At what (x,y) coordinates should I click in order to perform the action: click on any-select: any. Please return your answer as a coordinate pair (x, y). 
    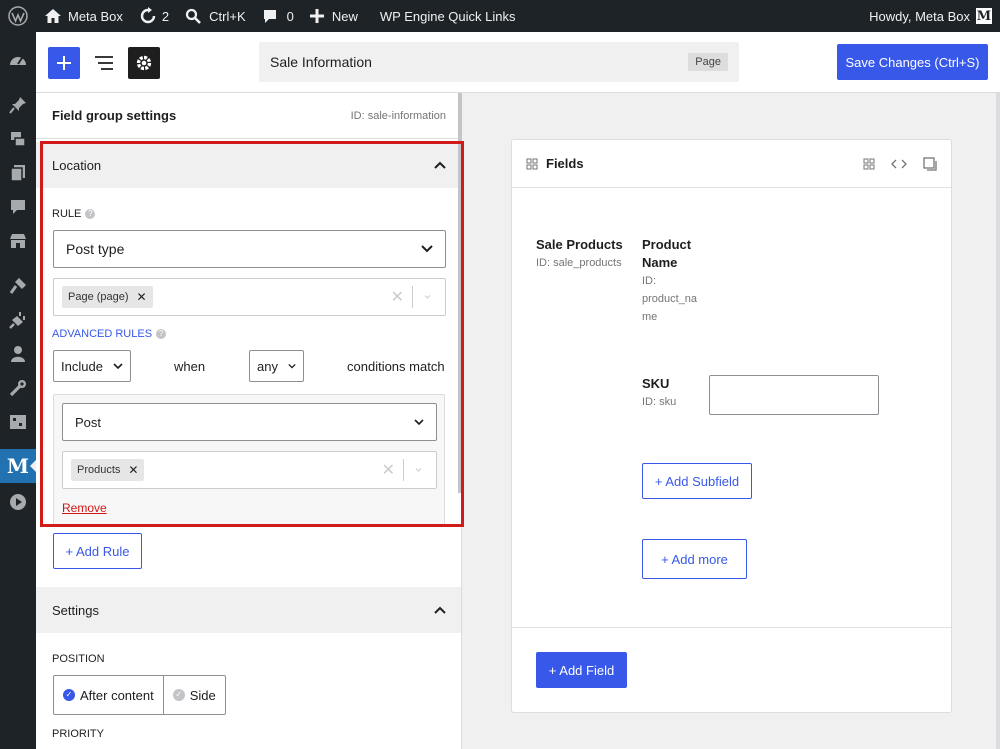
    Looking at the image, I should click on (276, 366).